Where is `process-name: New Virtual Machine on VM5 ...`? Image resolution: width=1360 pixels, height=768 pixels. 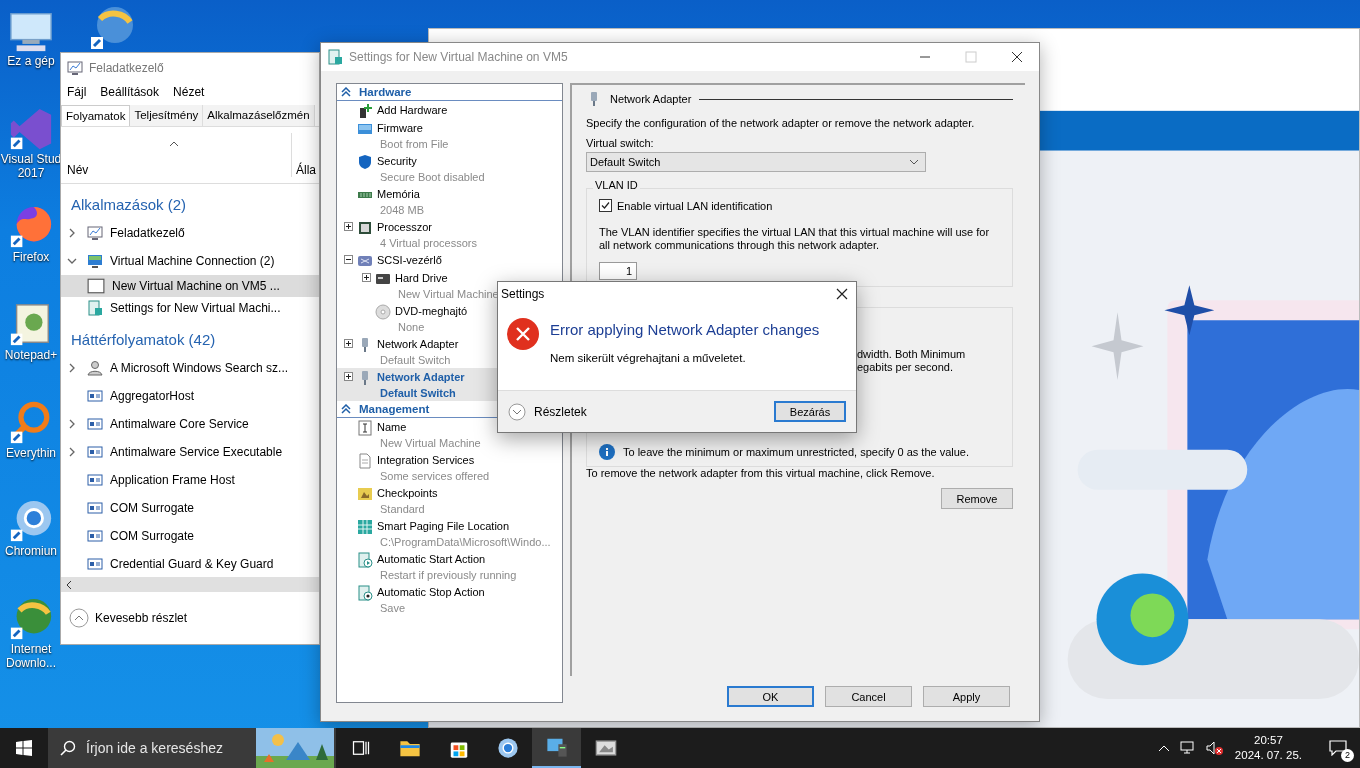 process-name: New Virtual Machine on VM5 ... is located at coordinates (196, 286).